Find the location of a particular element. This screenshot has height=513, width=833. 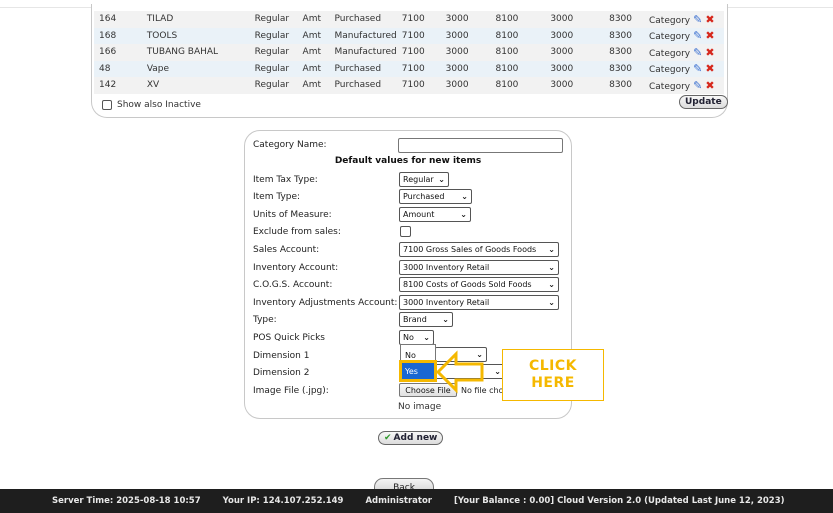

add-new-button: ✔ Add new is located at coordinates (411, 438).